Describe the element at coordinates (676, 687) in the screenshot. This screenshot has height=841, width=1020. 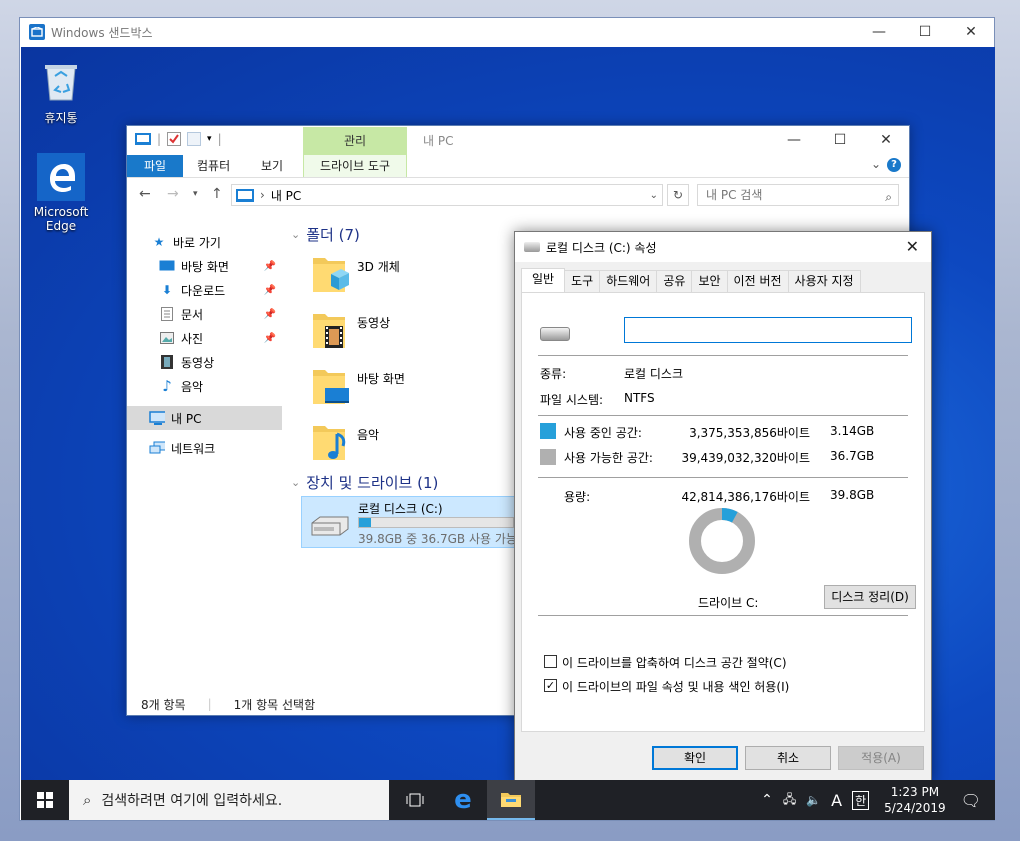
I see `index-label: 이 드라이브의 파일 속성 및 내용 색인 허용(I)` at that location.